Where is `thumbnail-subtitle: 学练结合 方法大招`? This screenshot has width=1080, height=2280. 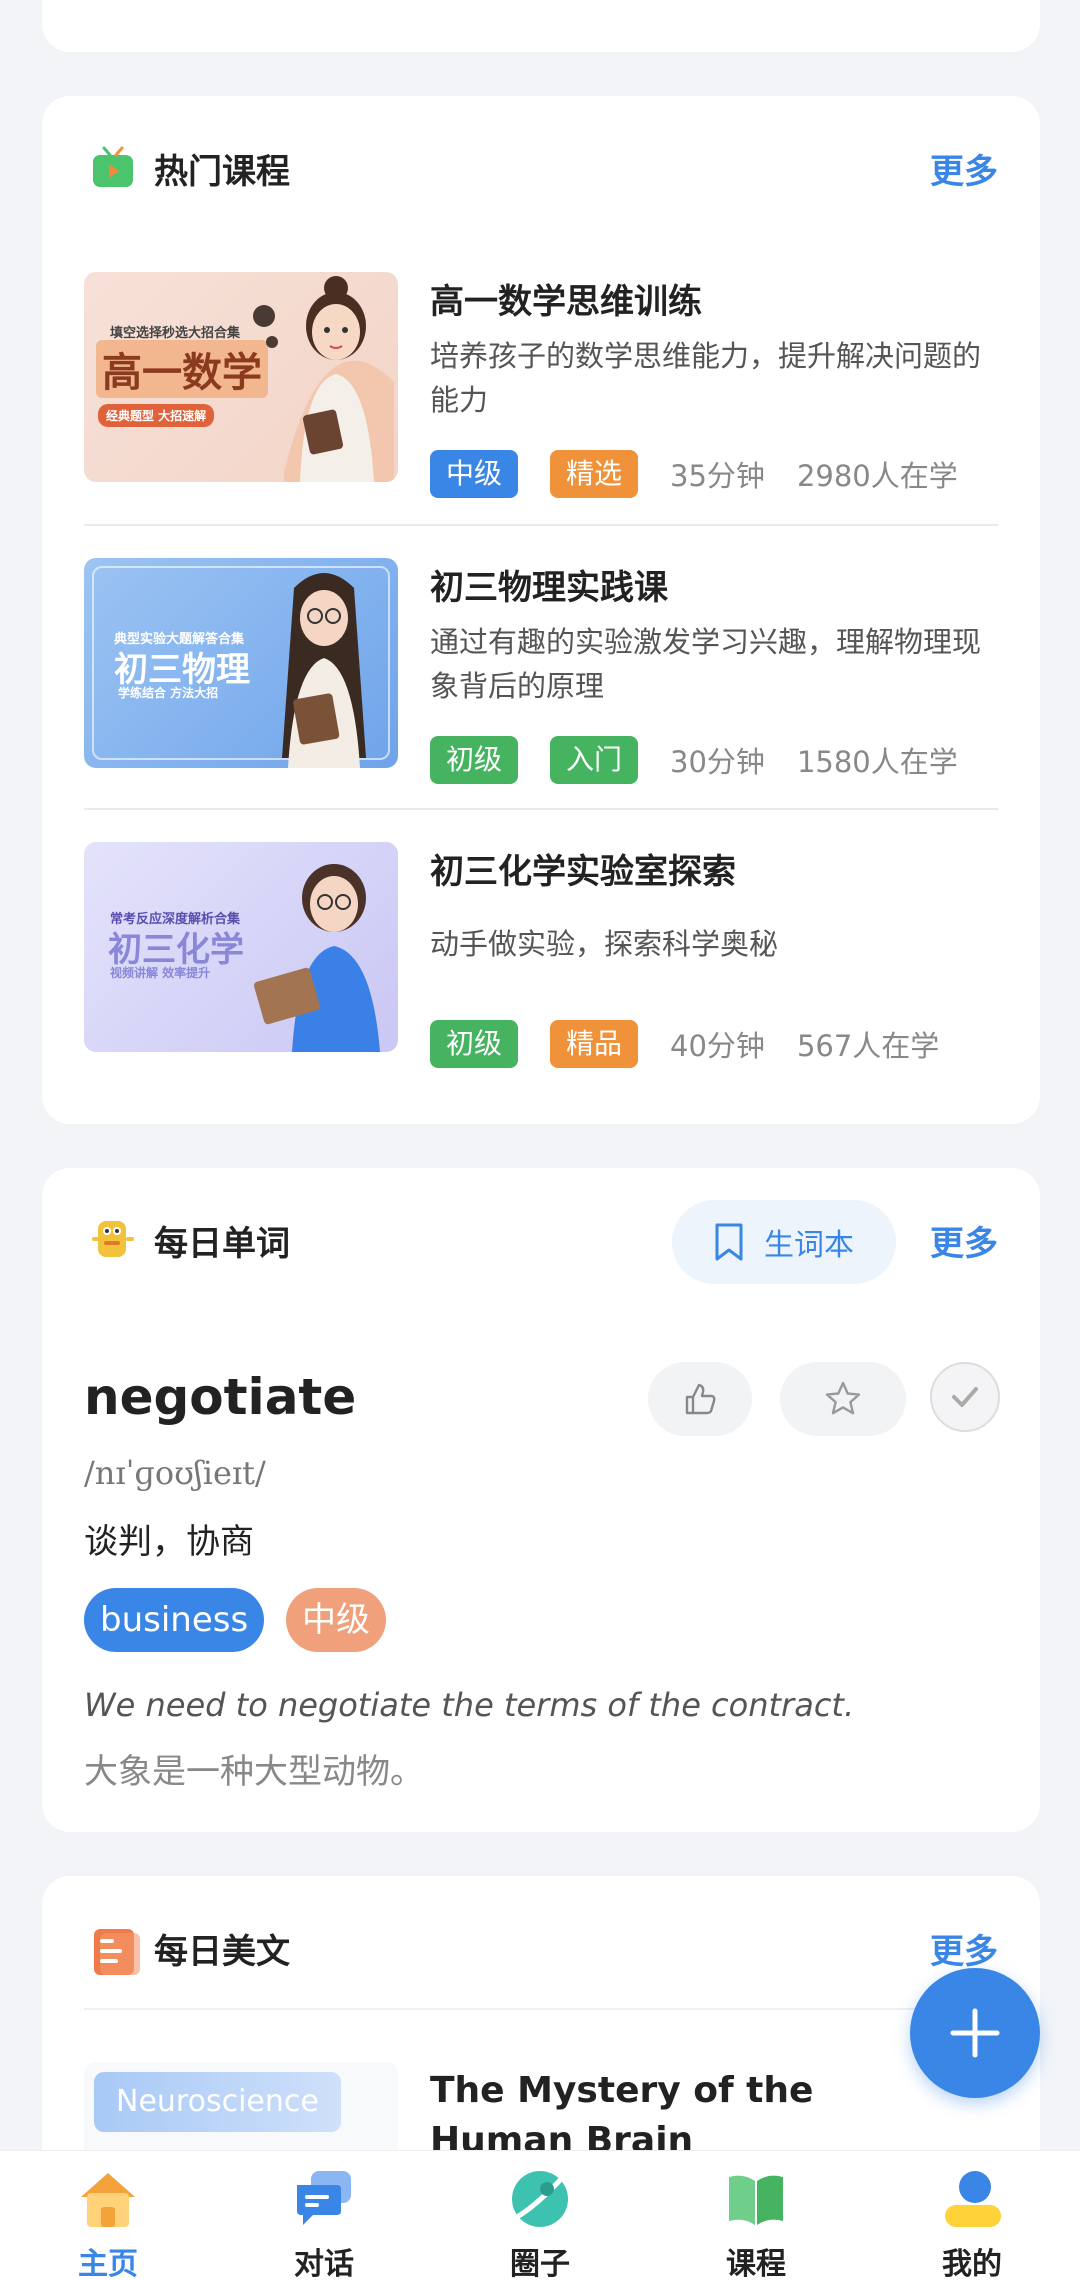
thumbnail-subtitle: 学练结合 方法大招 is located at coordinates (168, 693).